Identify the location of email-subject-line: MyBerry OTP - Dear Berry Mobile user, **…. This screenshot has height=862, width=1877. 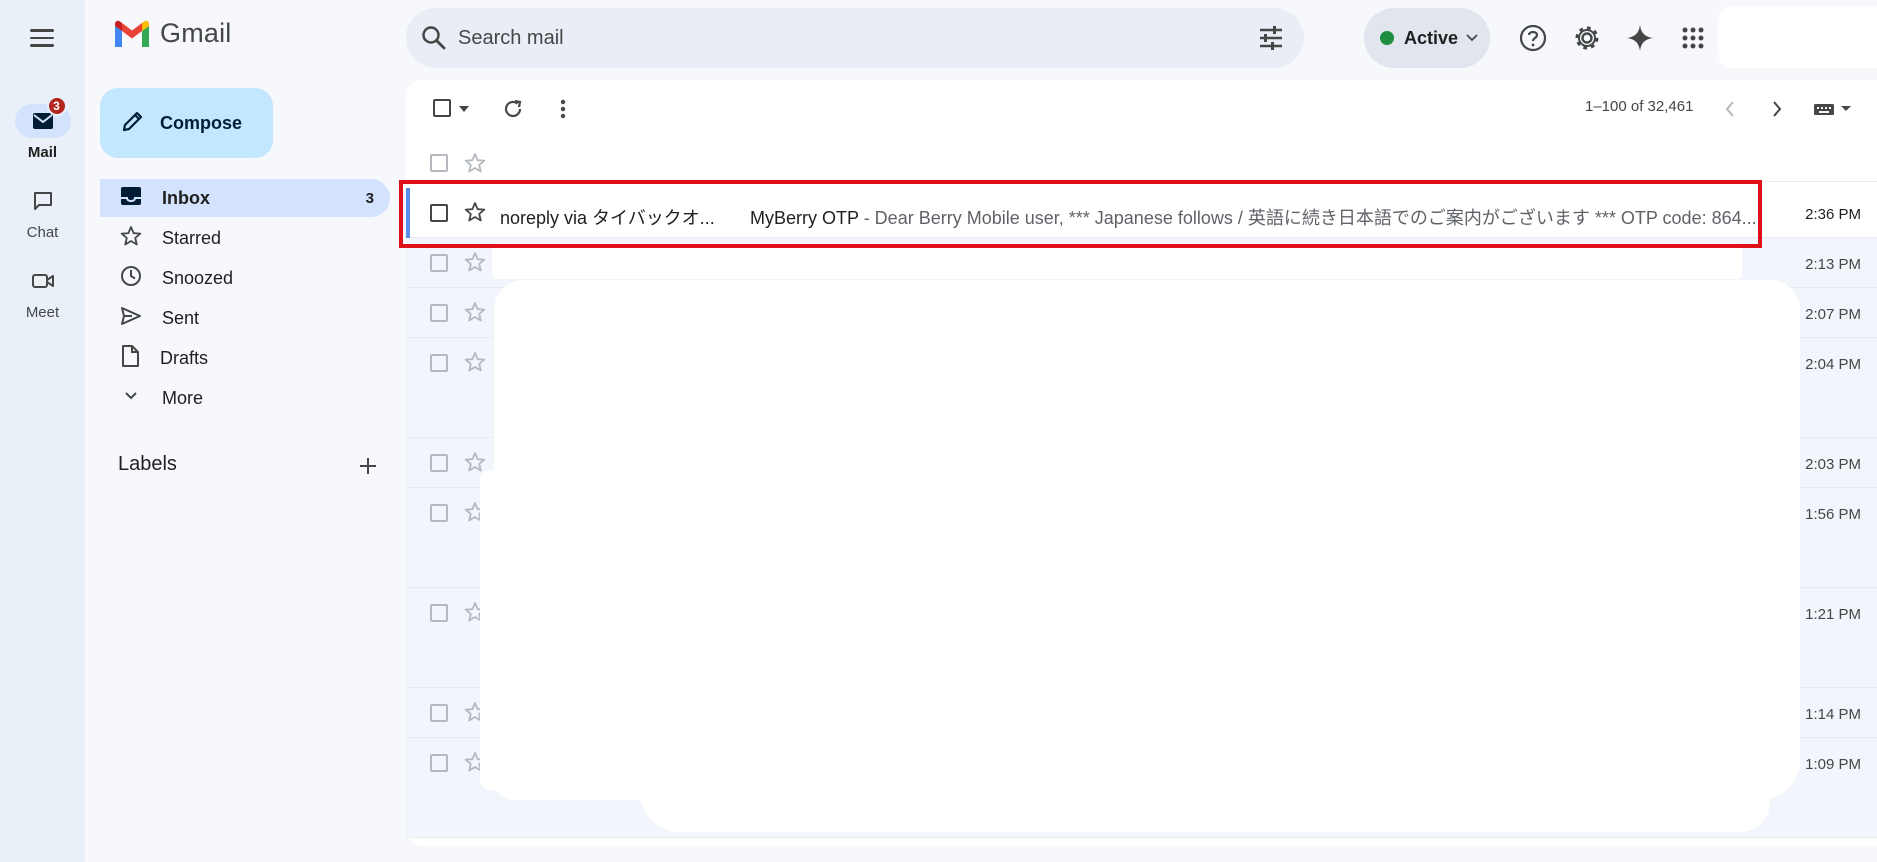
(1253, 217).